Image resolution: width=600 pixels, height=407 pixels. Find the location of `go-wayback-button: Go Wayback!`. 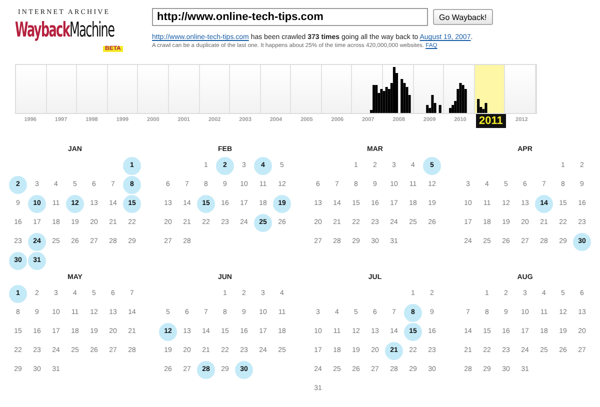

go-wayback-button: Go Wayback! is located at coordinates (463, 17).